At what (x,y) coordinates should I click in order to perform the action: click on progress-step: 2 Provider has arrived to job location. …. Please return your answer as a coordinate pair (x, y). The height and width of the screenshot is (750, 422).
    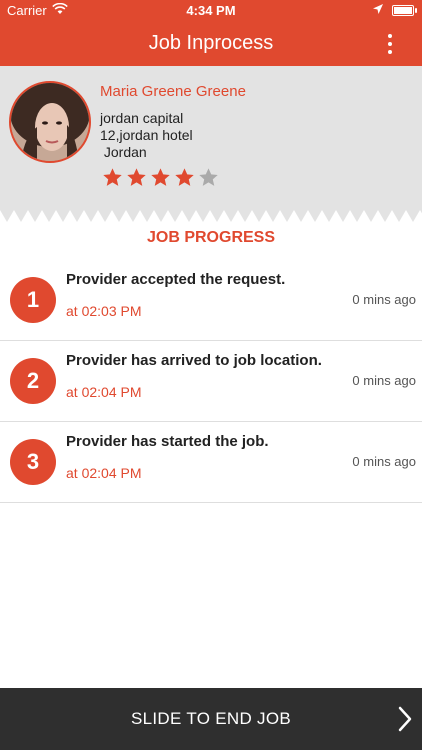
    Looking at the image, I should click on (211, 381).